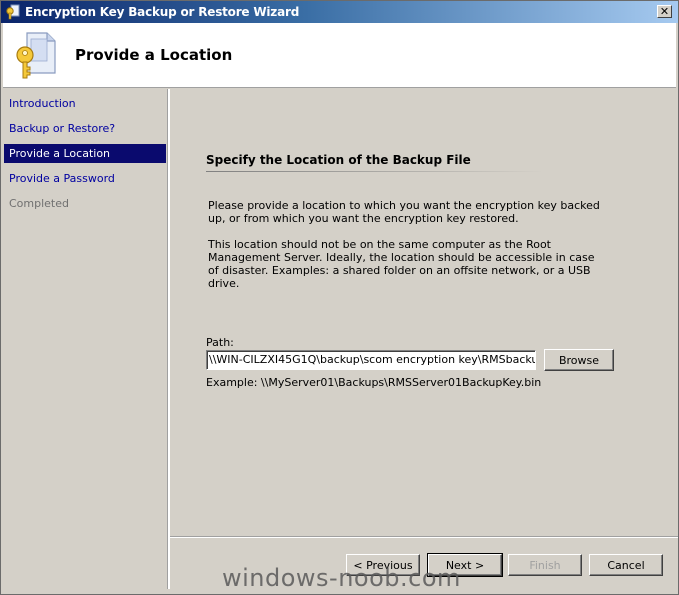 The width and height of the screenshot is (679, 595). I want to click on section-title: Specify the Location of the Backup File, so click(338, 160).